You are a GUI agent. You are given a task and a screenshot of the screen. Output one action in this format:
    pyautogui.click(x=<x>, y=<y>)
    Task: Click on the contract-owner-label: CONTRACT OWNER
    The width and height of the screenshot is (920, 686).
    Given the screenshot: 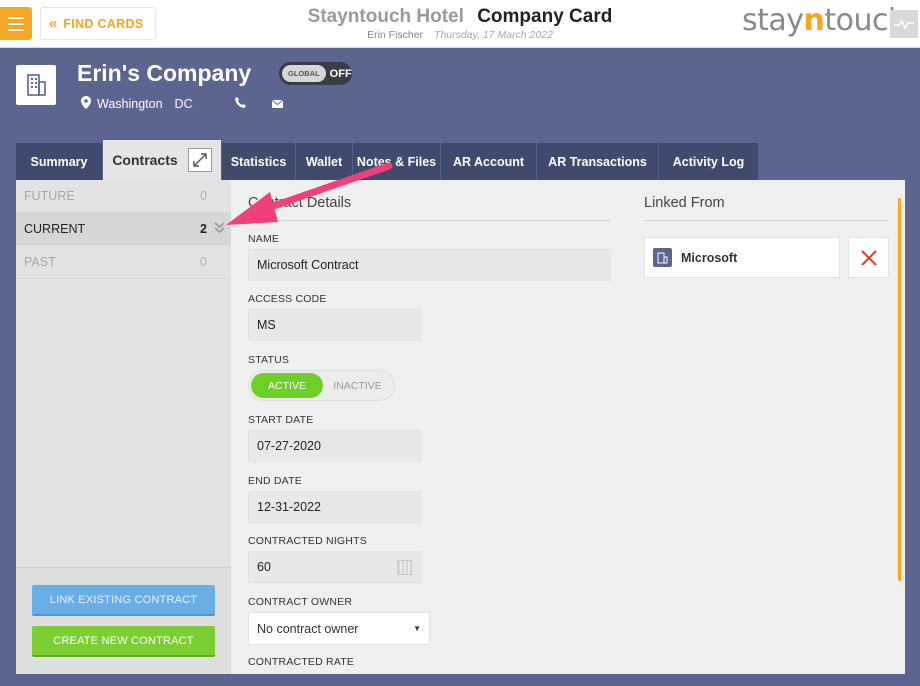 What is the action you would take?
    pyautogui.click(x=300, y=602)
    